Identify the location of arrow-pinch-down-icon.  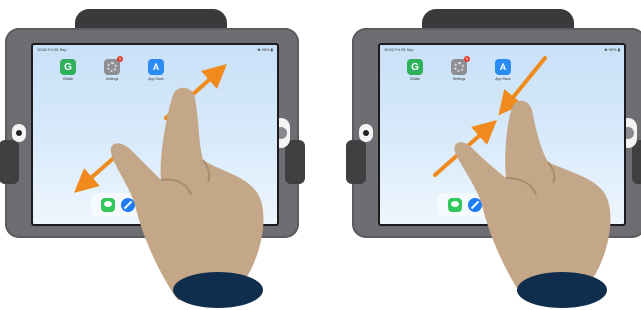
(522, 86).